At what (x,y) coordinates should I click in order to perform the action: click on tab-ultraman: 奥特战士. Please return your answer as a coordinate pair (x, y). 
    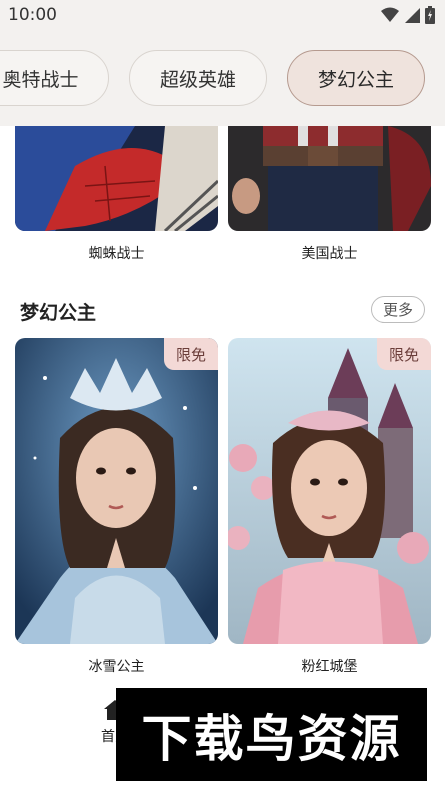
    Looking at the image, I should click on (54, 78).